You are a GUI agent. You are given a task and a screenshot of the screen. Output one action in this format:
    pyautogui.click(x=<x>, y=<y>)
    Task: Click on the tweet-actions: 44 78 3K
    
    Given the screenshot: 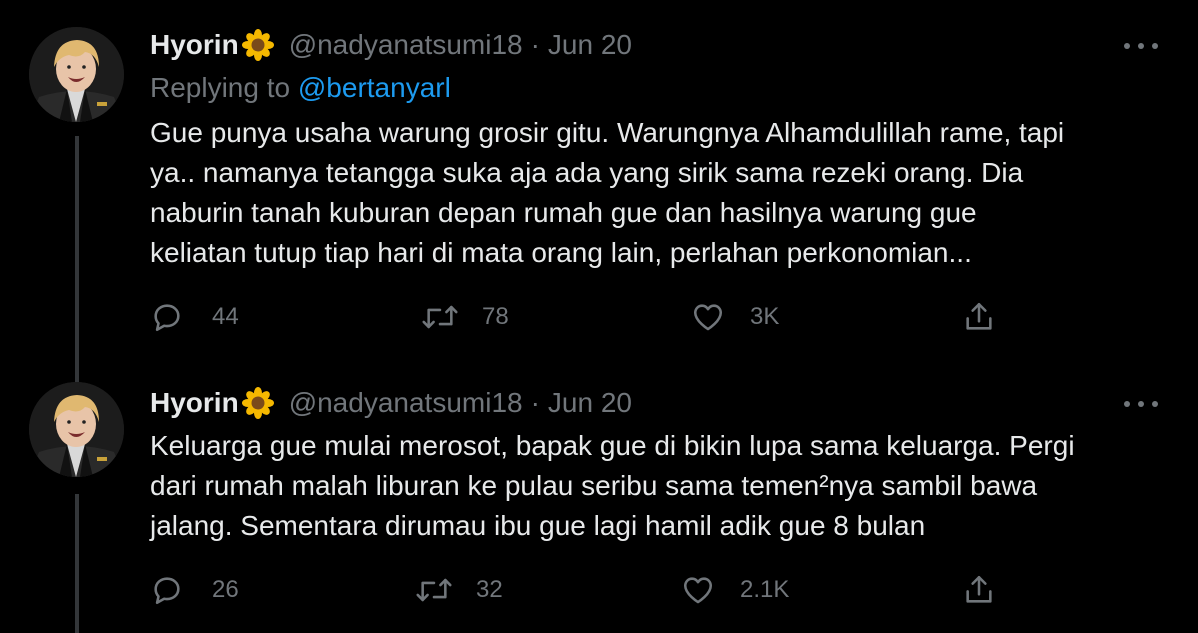 What is the action you would take?
    pyautogui.click(x=580, y=317)
    